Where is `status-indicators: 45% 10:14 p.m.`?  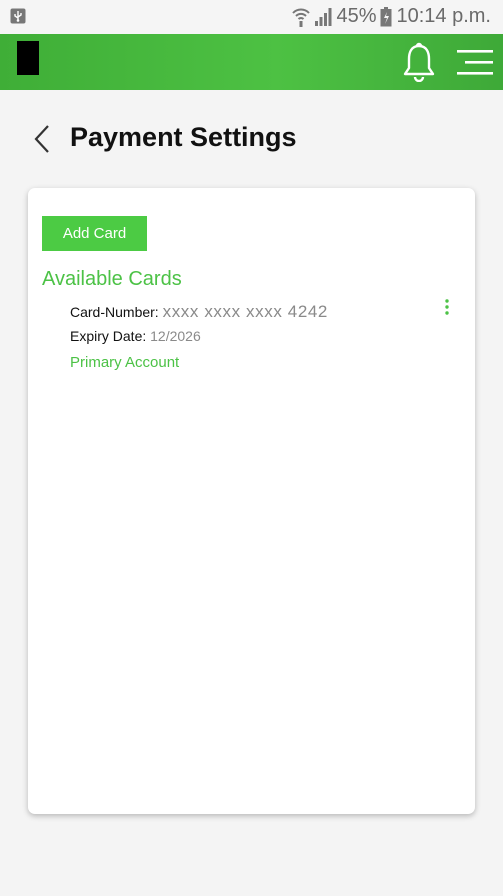 status-indicators: 45% 10:14 p.m. is located at coordinates (391, 16).